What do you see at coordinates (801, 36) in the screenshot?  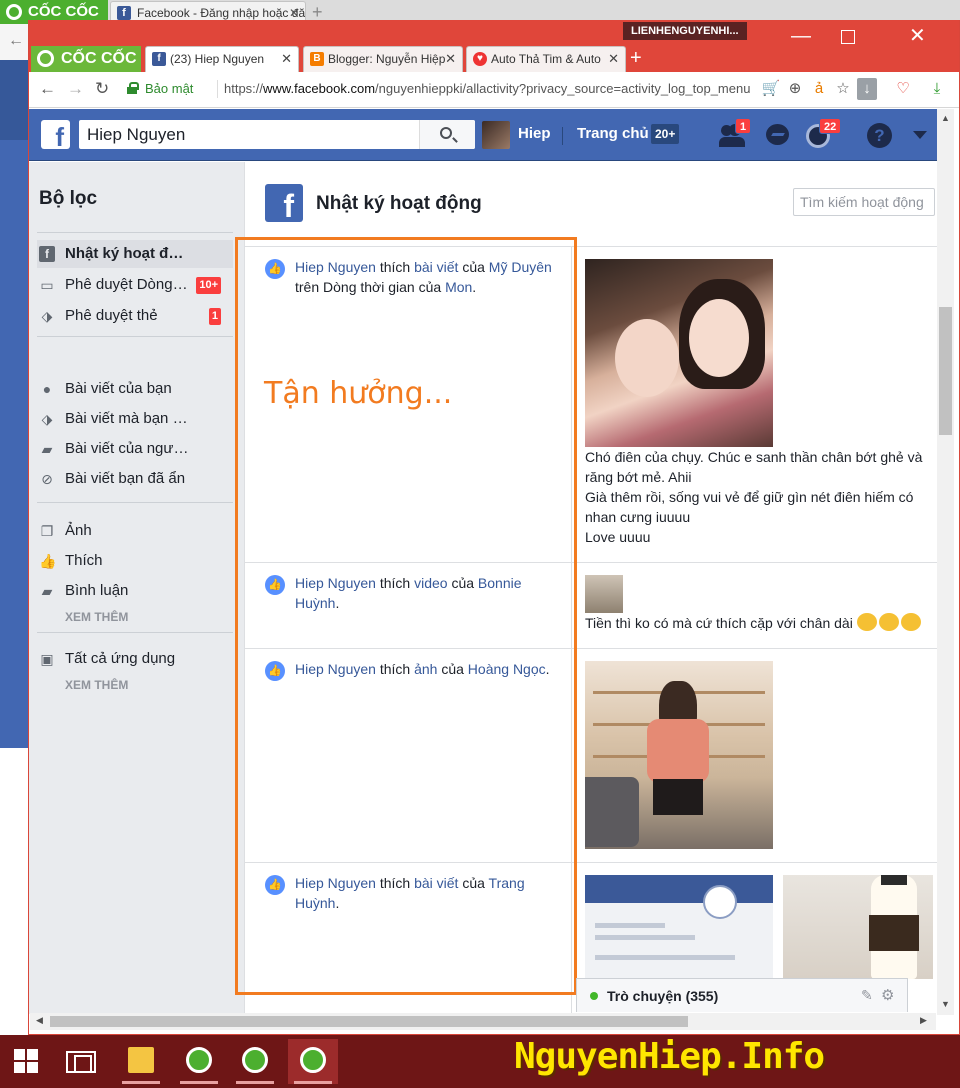 I see `minimize-button: —` at bounding box center [801, 36].